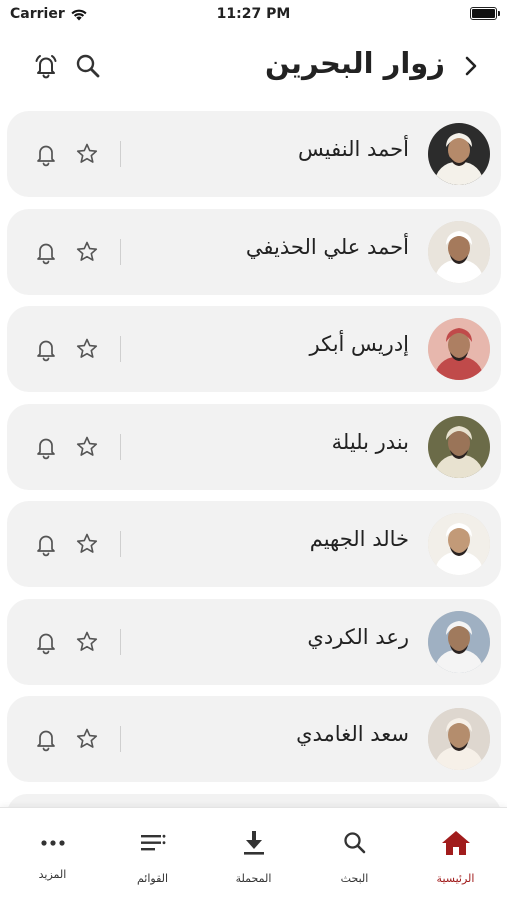 The width and height of the screenshot is (507, 900). What do you see at coordinates (359, 539) in the screenshot?
I see `reciter-name: خالد الجهيم` at bounding box center [359, 539].